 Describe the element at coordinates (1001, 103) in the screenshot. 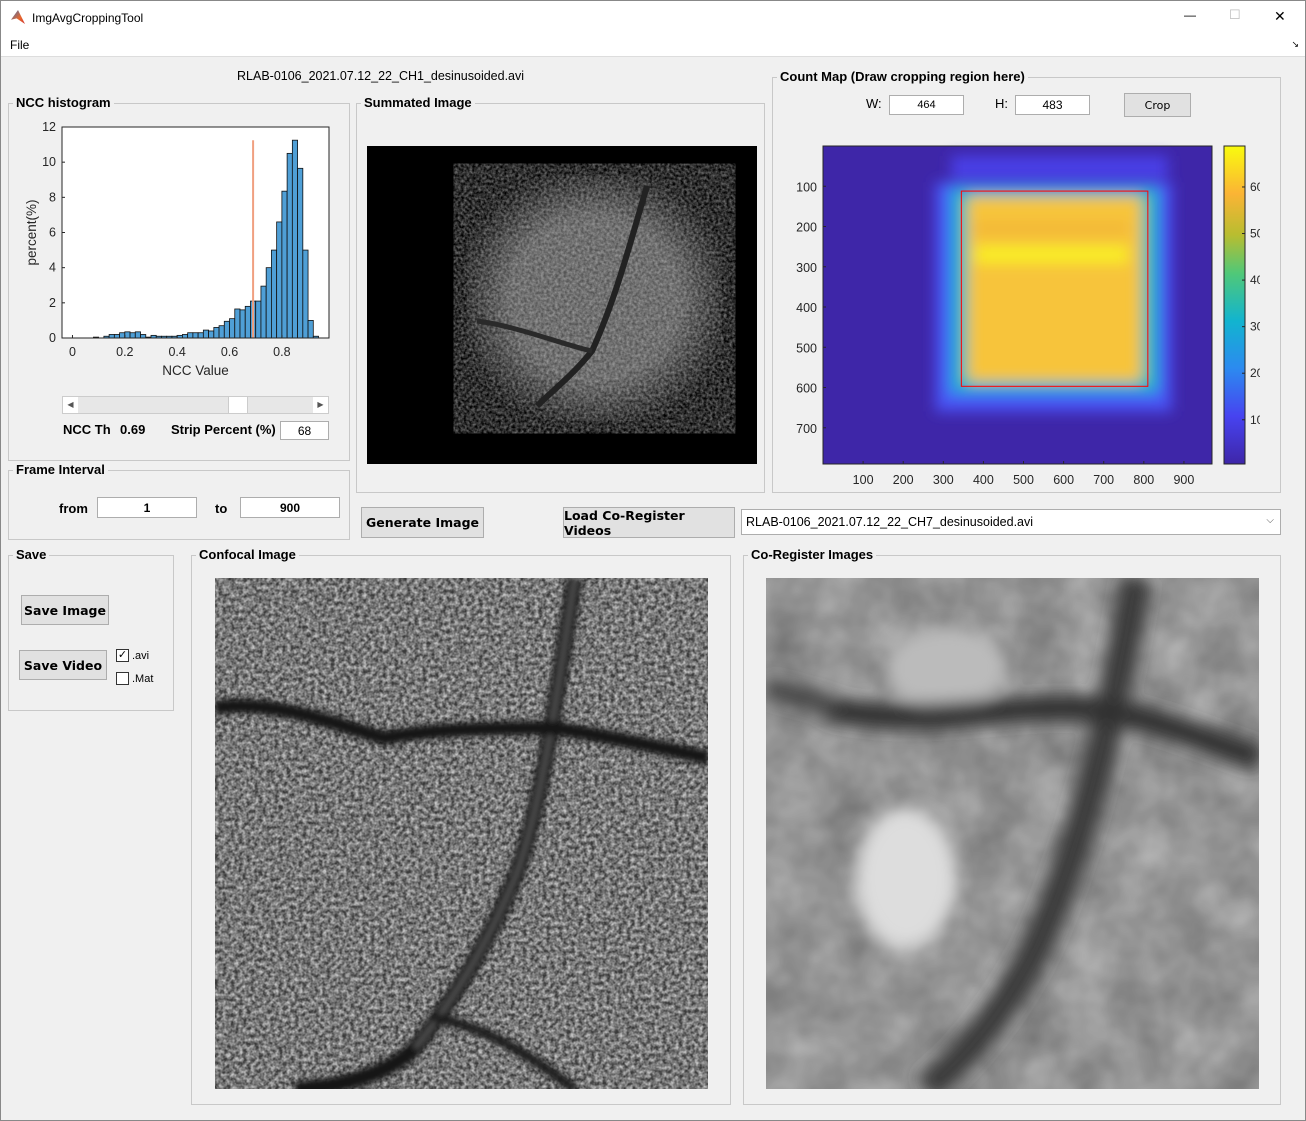

I see `height-label: H:` at that location.